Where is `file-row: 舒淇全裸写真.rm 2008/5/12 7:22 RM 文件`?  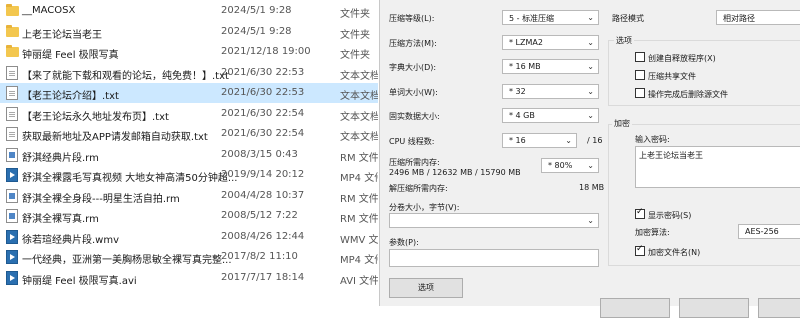 file-row: 舒淇全裸写真.rm 2008/5/12 7:22 RM 文件 is located at coordinates (189, 216).